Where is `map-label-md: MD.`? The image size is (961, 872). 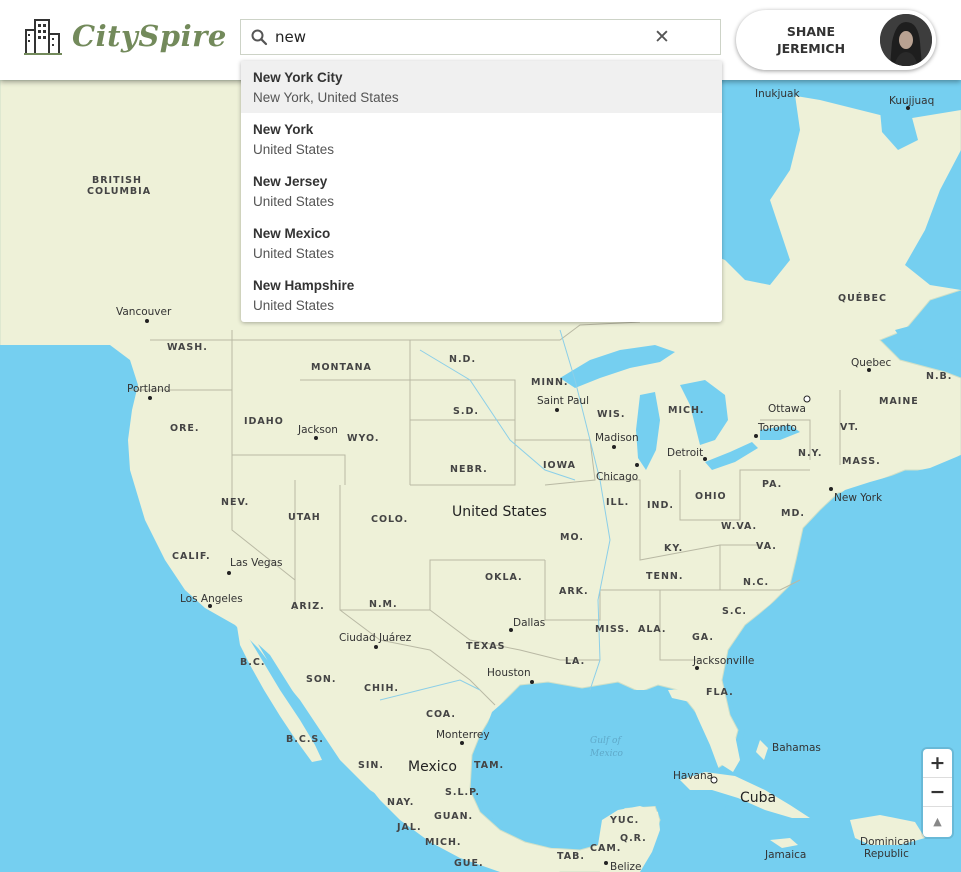 map-label-md: MD. is located at coordinates (793, 513).